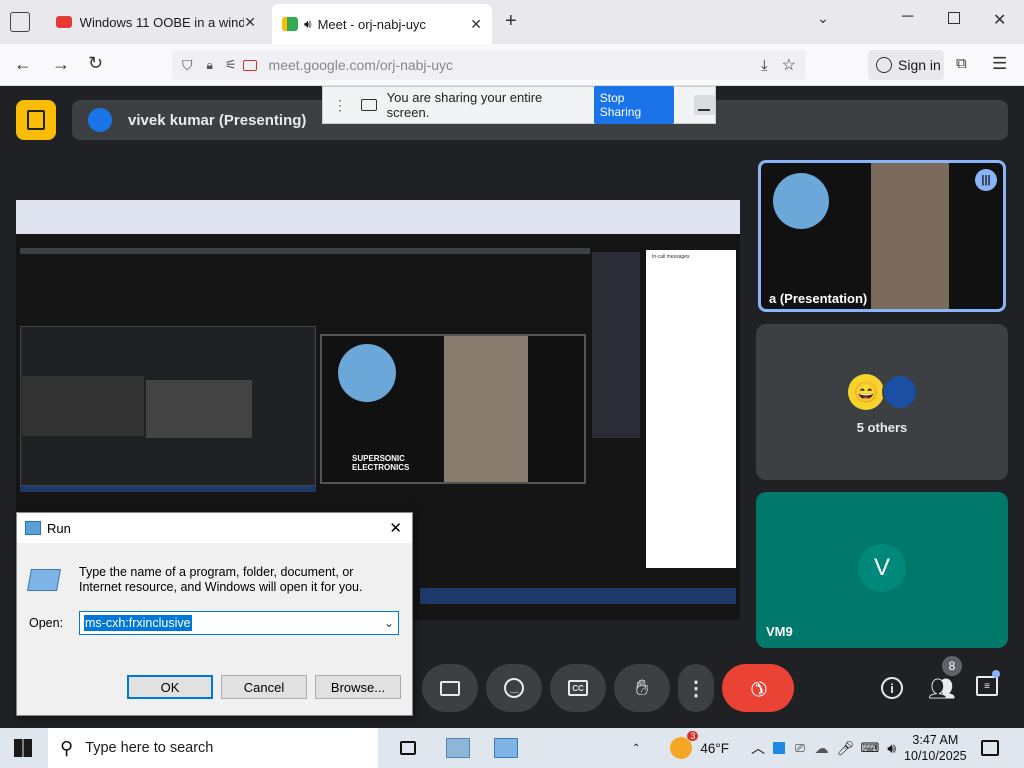 The image size is (1024, 768). I want to click on tile-label: 5 others, so click(882, 427).